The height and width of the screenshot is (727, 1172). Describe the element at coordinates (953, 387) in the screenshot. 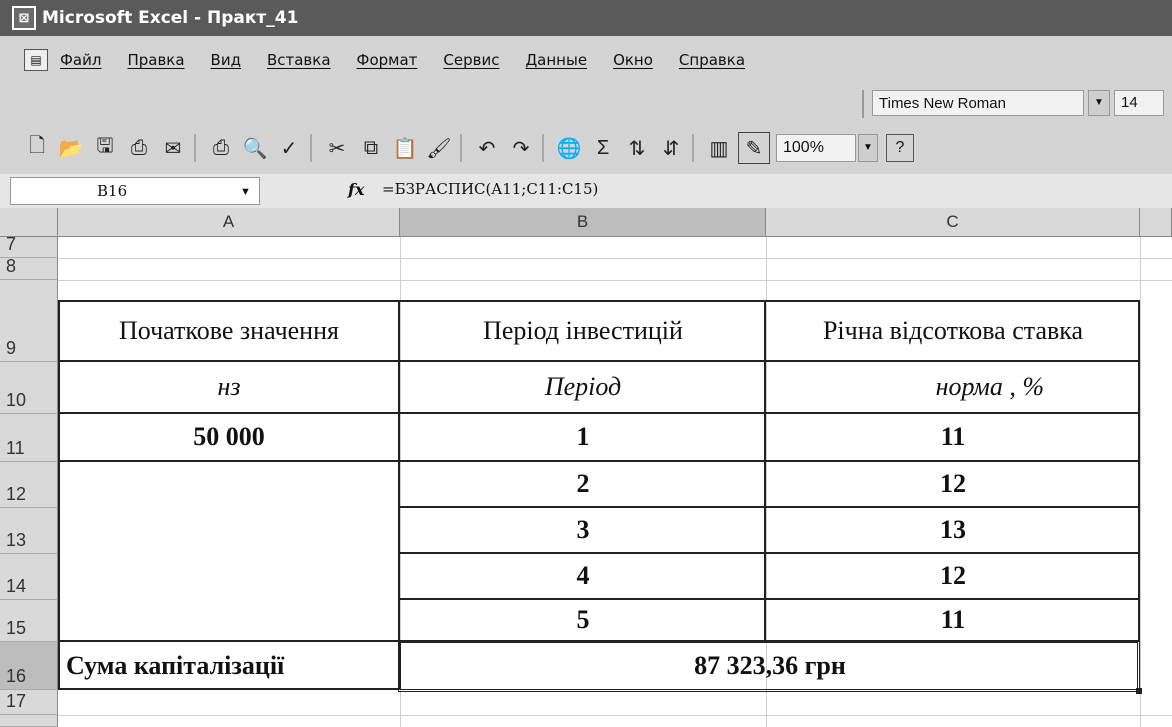

I see `cell-c10: норма , %` at that location.